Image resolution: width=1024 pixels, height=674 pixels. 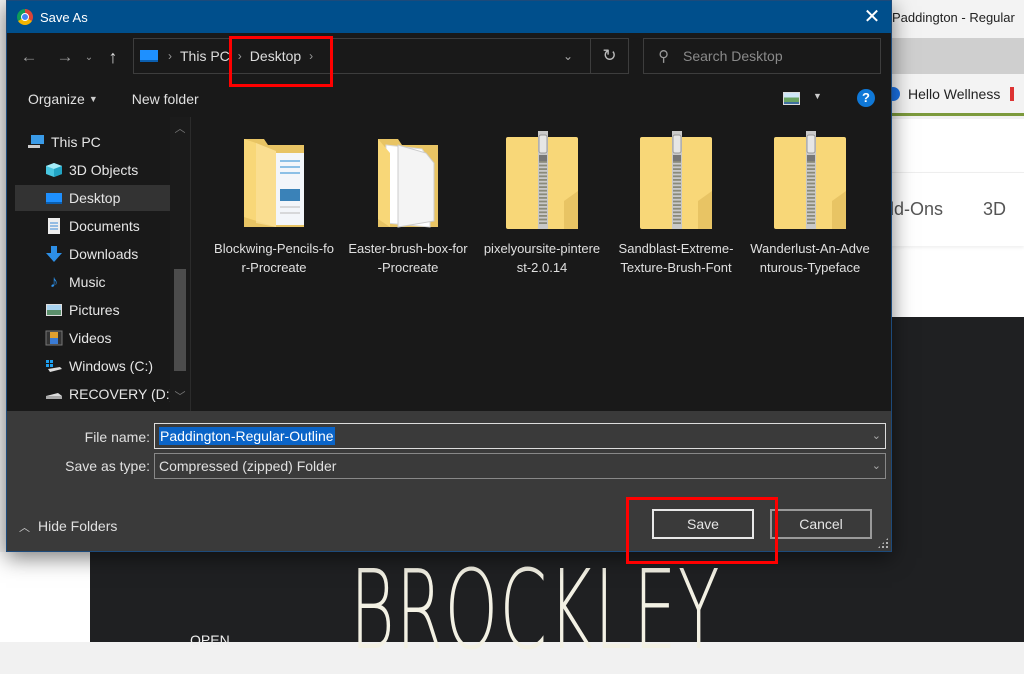 What do you see at coordinates (247, 466) in the screenshot?
I see `save-as-type-value: Compressed (zipped) Folder` at bounding box center [247, 466].